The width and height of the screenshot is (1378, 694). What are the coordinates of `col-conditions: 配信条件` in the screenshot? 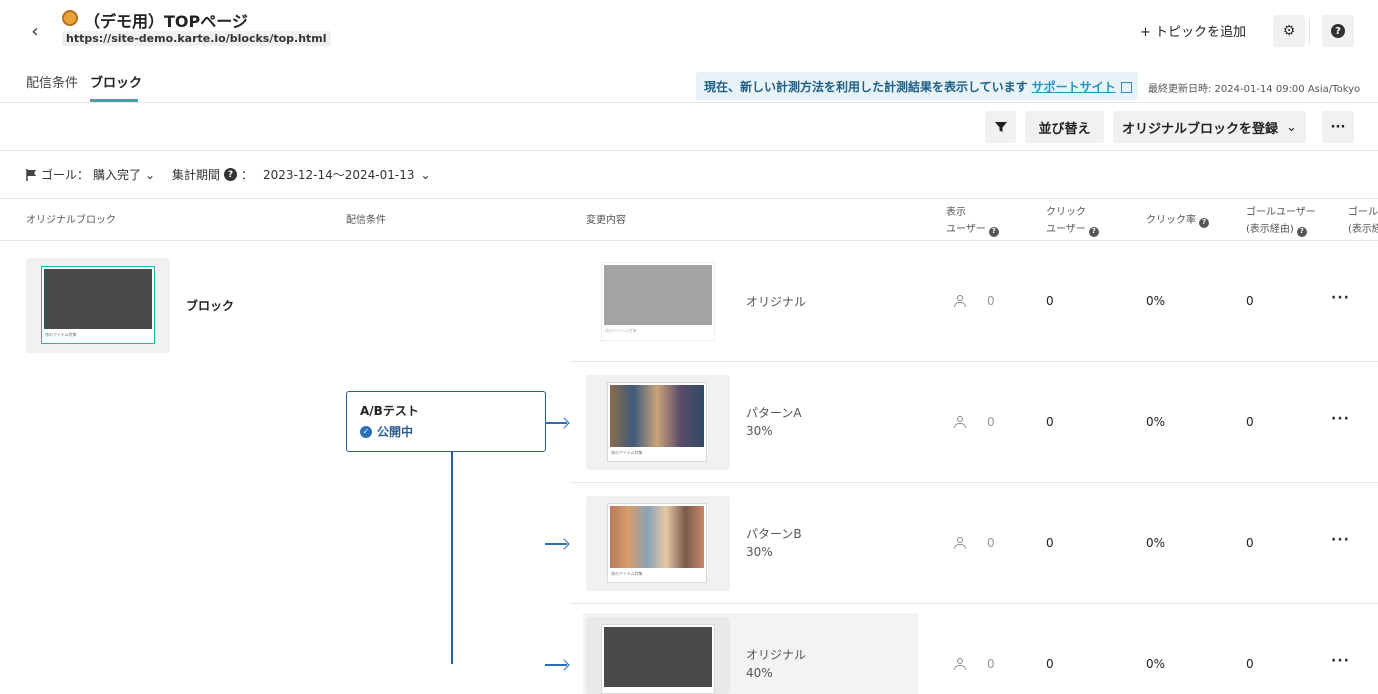 It's located at (366, 220).